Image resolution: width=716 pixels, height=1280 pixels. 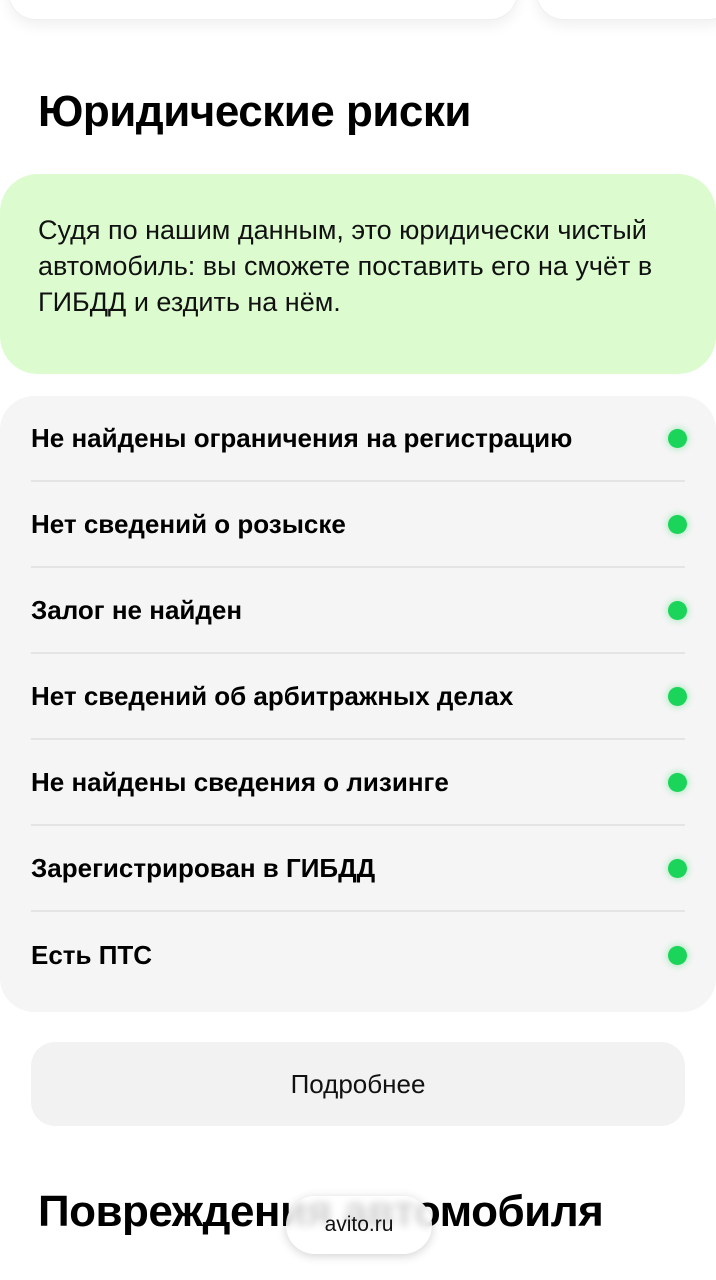 I want to click on check-label: Зарегистрирован в ГИБДД, so click(x=203, y=867).